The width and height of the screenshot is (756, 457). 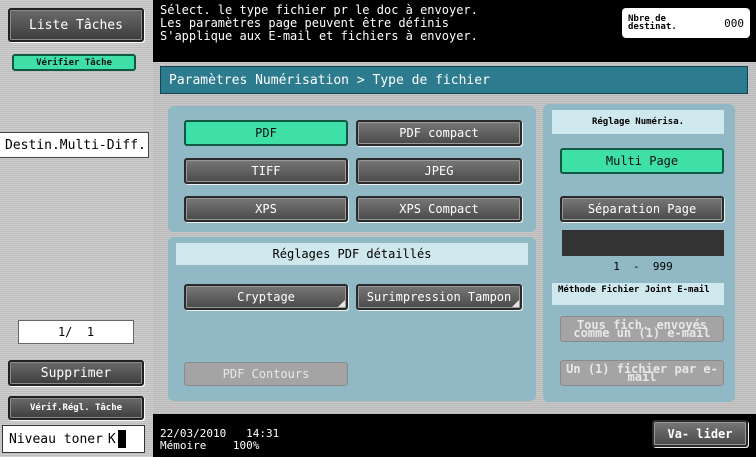 I want to click on check-task-button: Vérifier Tâche, so click(x=74, y=62).